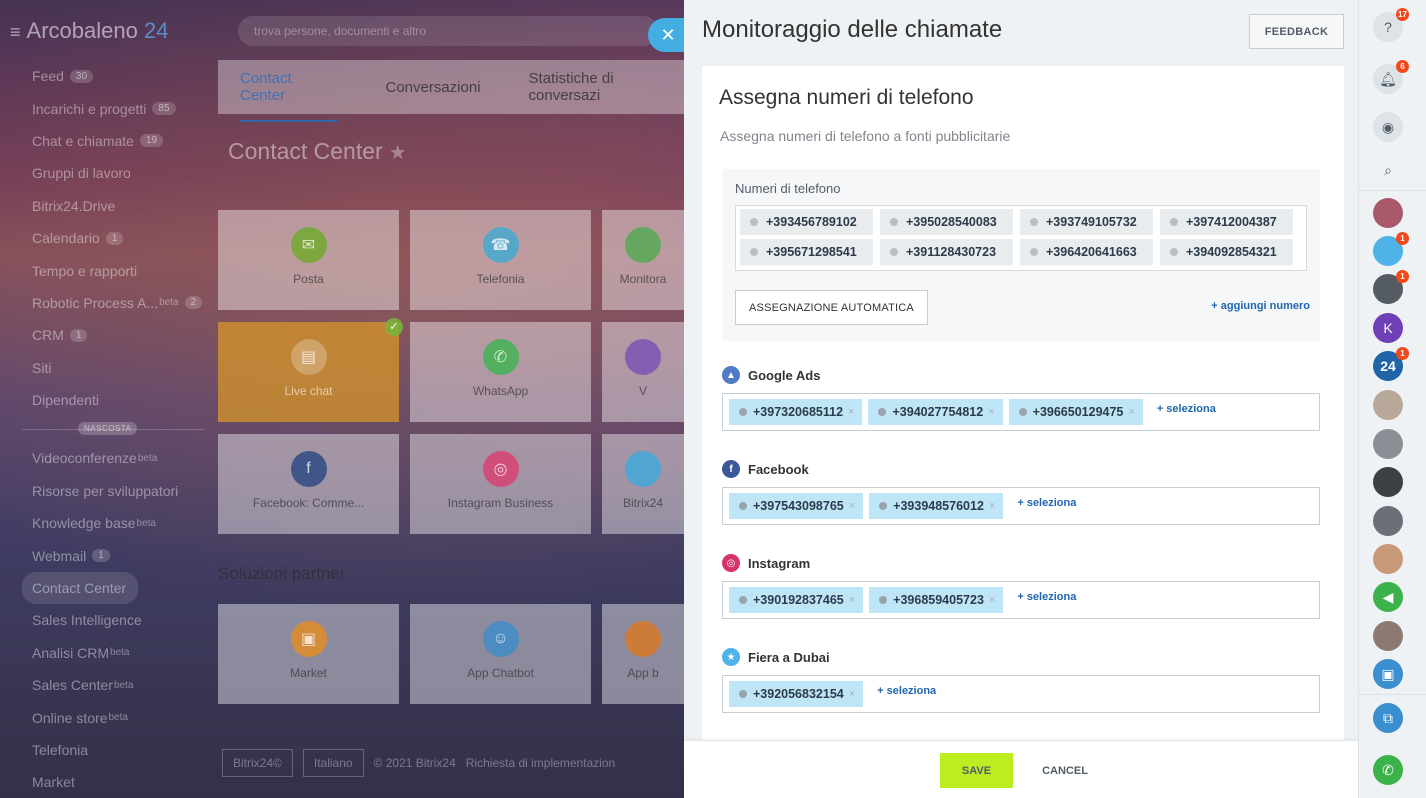 This screenshot has width=1426, height=798. Describe the element at coordinates (109, 685) in the screenshot. I see `sidebar-item: Sales Center beta` at that location.